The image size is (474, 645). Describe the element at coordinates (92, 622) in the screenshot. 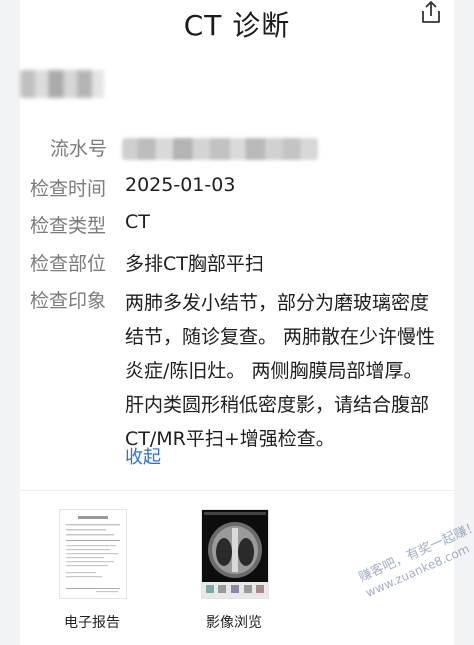

I see `report-label: 电子报告` at that location.